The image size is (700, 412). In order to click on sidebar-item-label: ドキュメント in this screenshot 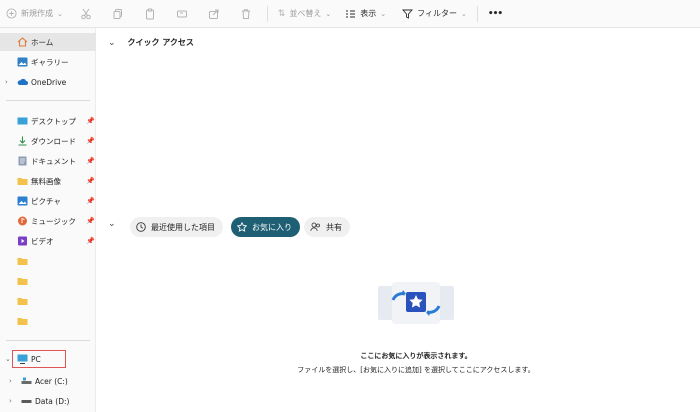, I will do `click(53, 161)`.